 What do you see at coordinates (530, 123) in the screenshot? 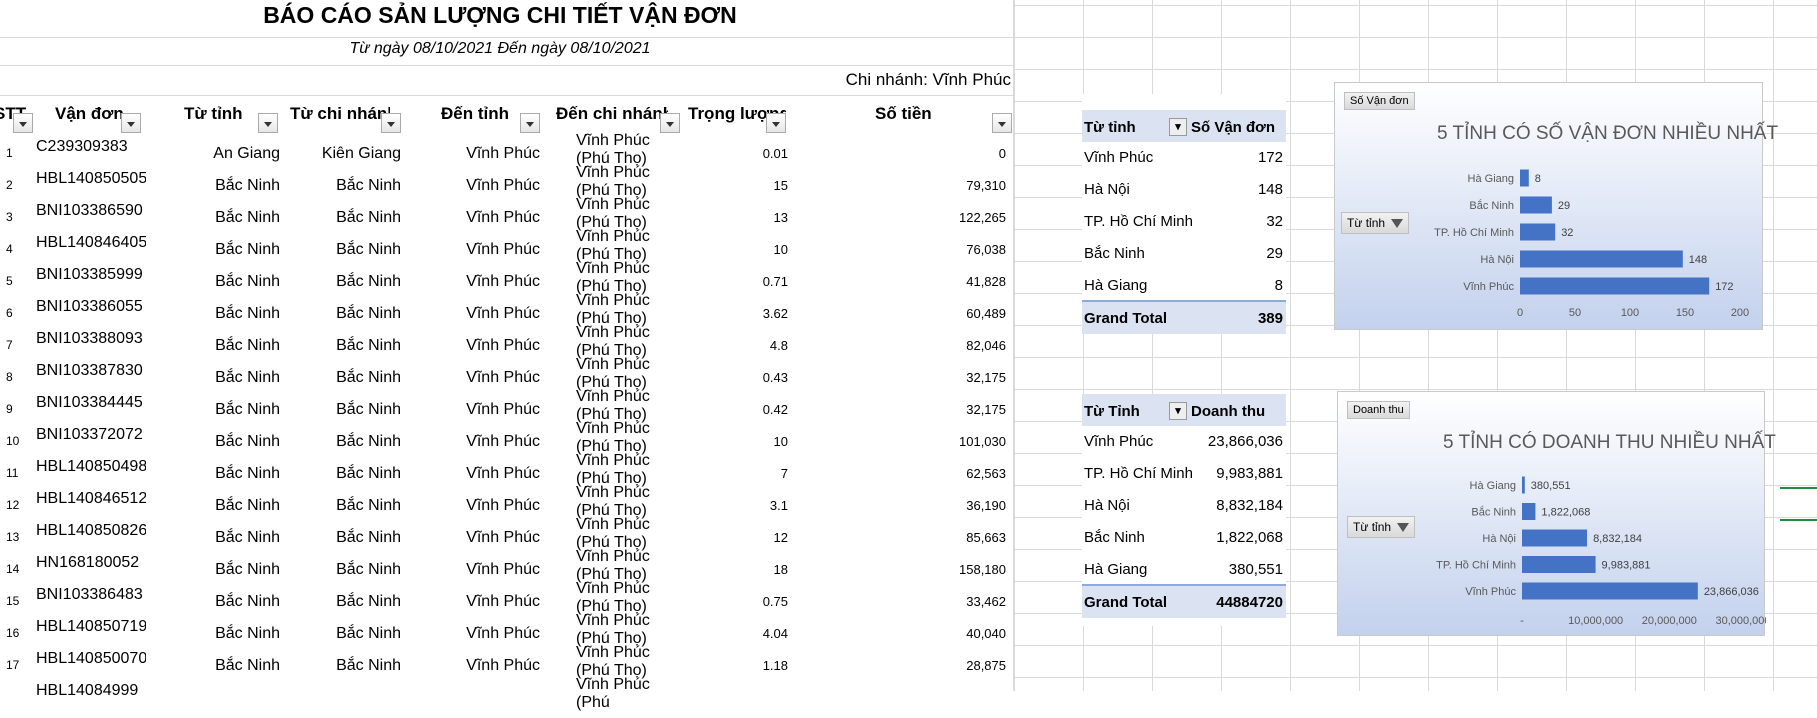
I see `filter-dropdown-den-tinh` at bounding box center [530, 123].